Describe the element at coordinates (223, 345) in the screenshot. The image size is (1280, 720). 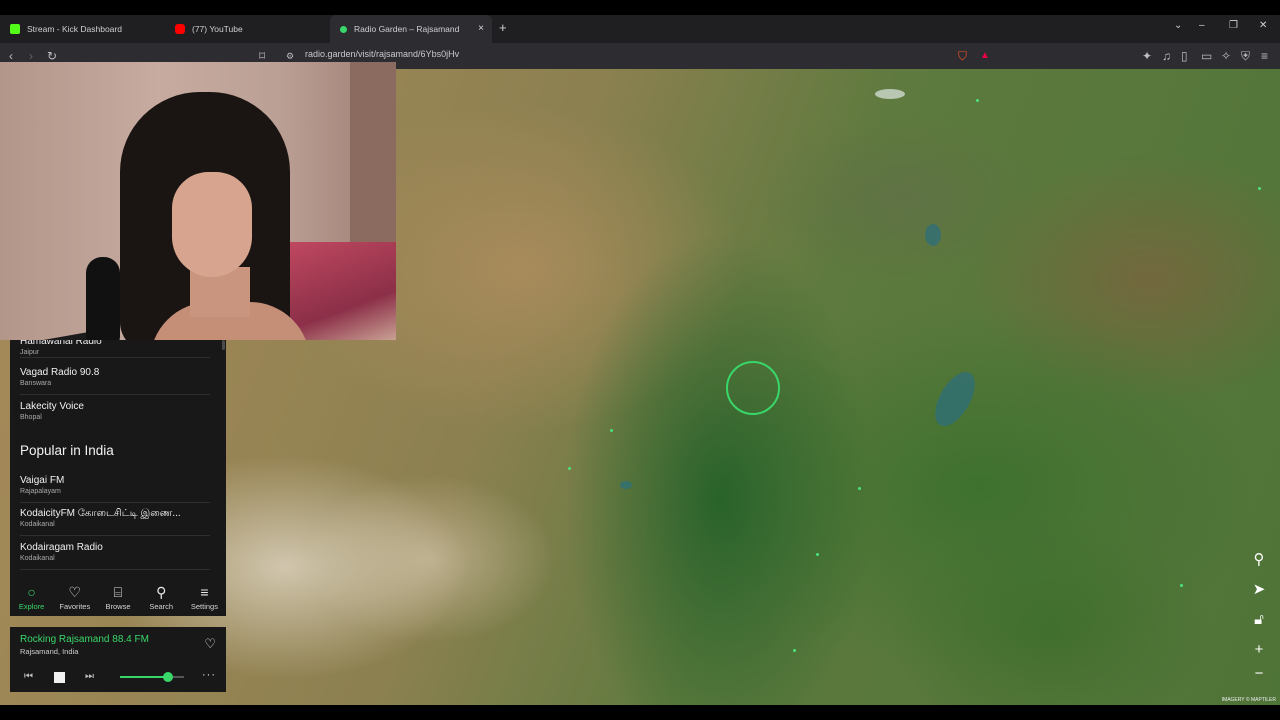
I see `scrollbar` at that location.